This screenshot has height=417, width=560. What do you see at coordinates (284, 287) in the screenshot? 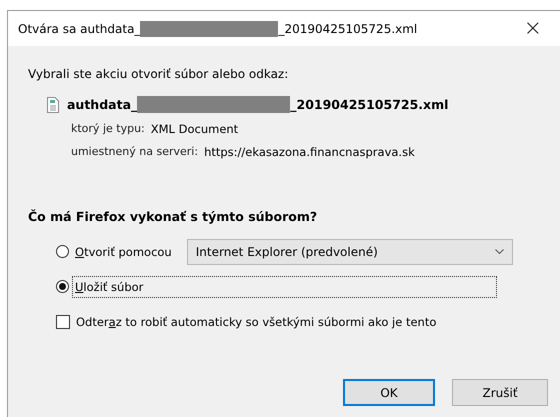
I see `option-label: Uložiť súbor` at bounding box center [284, 287].